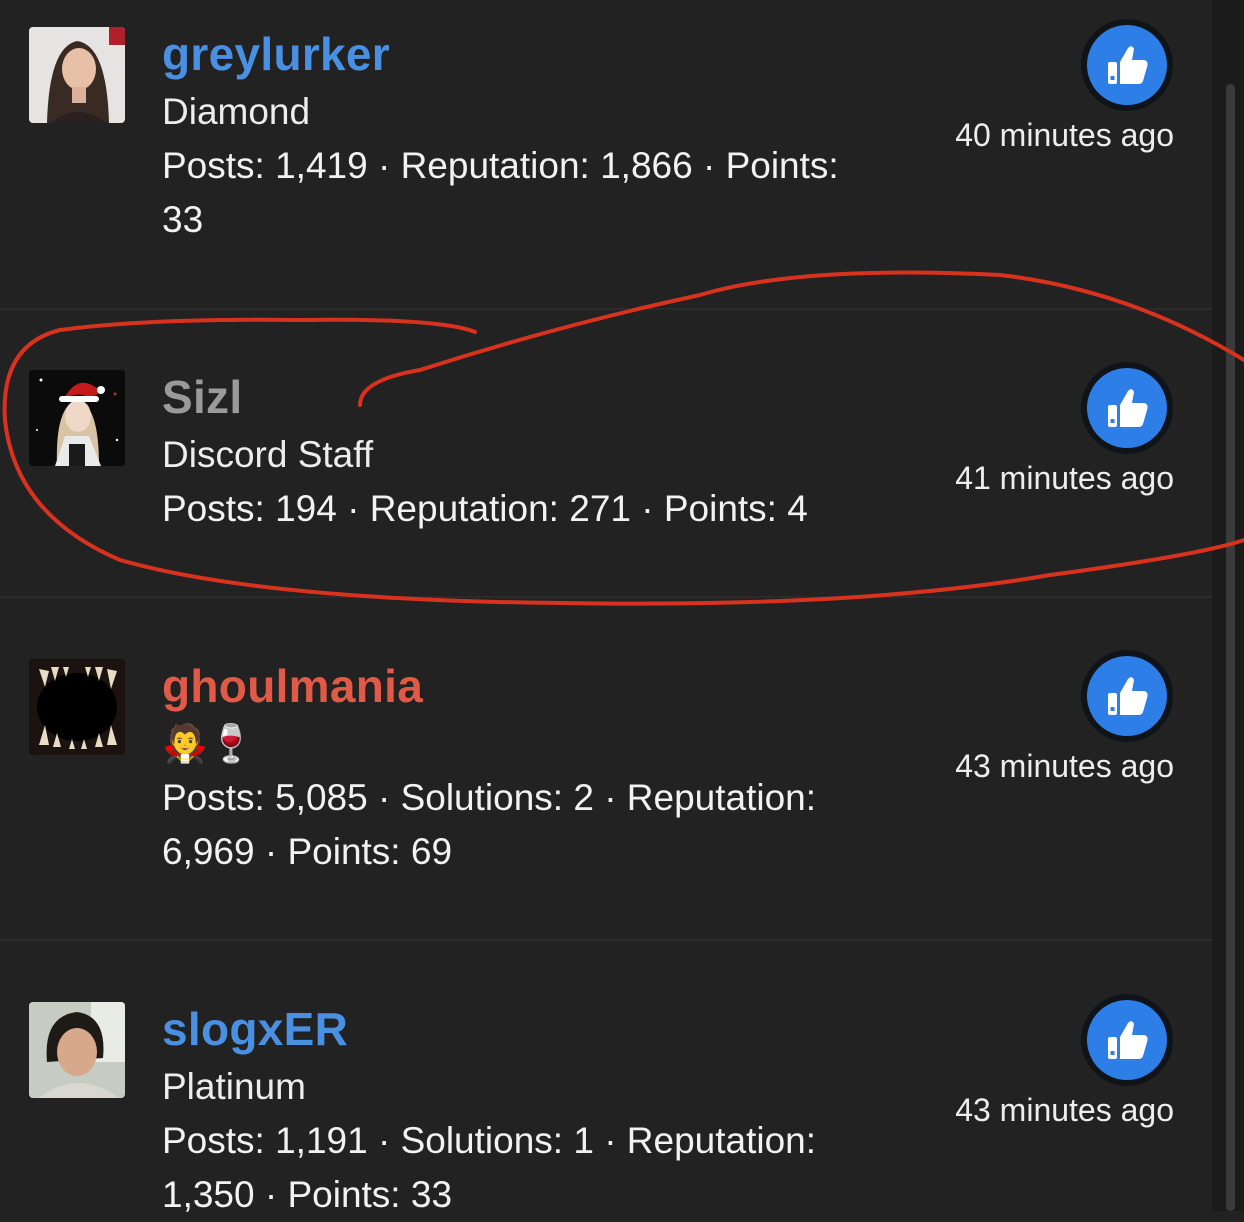 The width and height of the screenshot is (1244, 1222). Describe the element at coordinates (183, 219) in the screenshot. I see `stats-line: 33` at that location.